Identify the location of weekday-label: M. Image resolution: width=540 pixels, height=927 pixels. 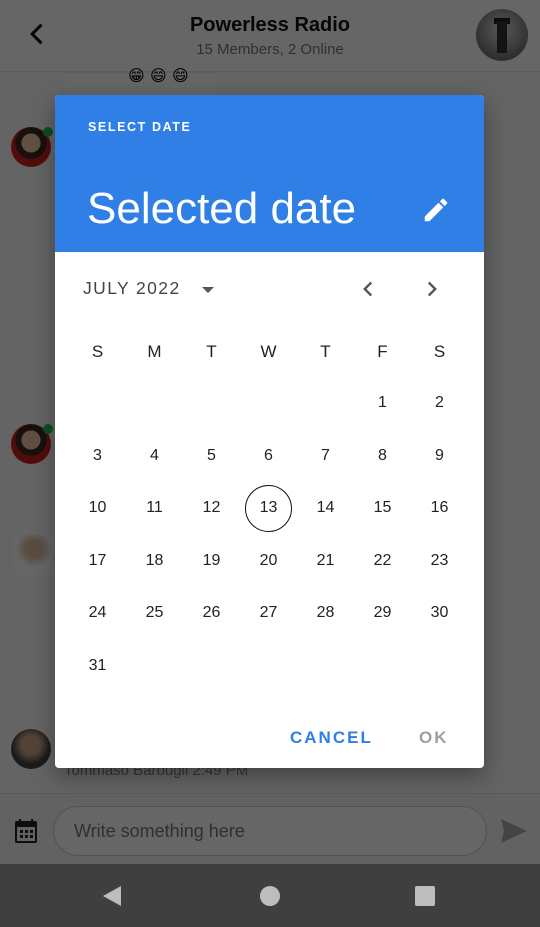
(154, 351).